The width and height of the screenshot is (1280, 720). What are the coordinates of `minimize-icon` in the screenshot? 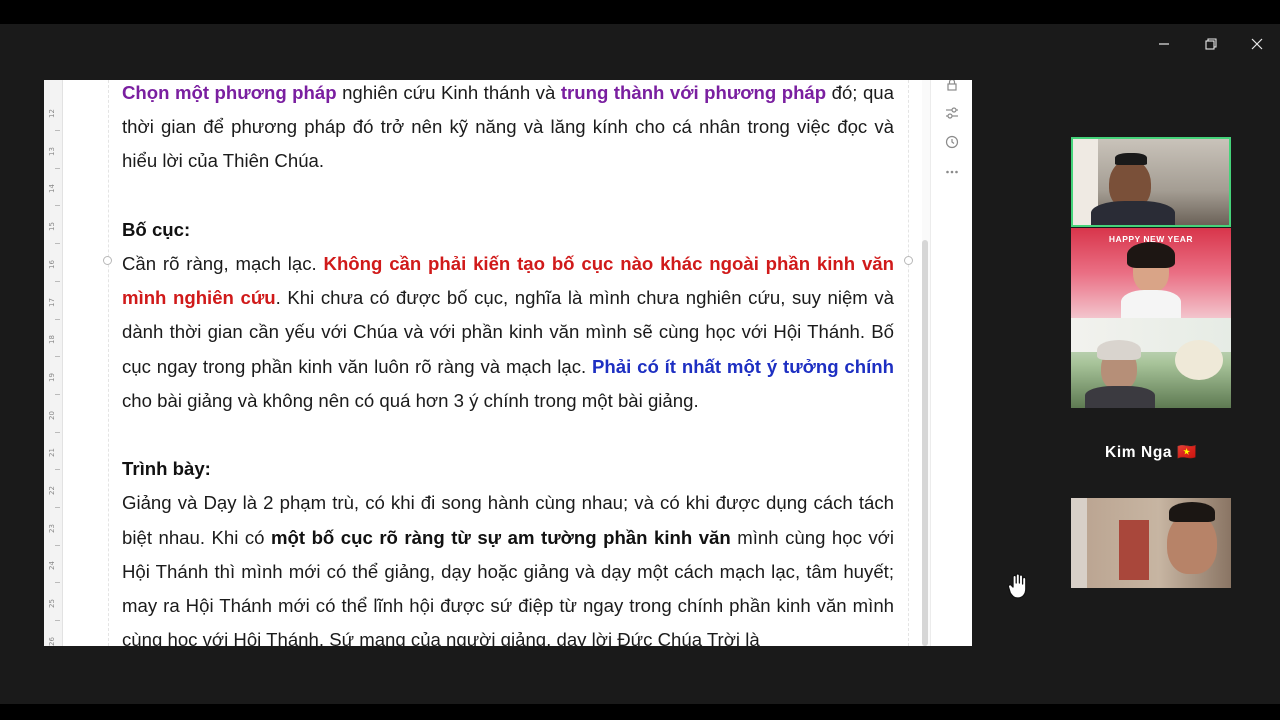 It's located at (1164, 44).